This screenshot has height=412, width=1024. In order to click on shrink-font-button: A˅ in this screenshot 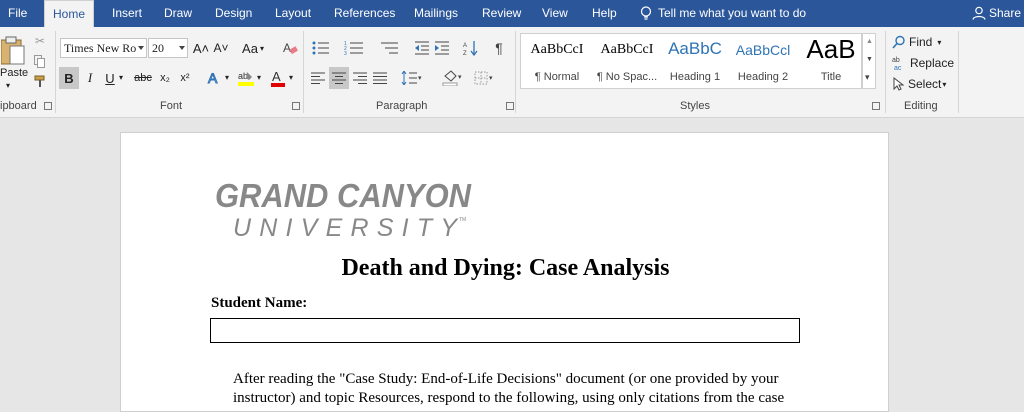, I will do `click(221, 48)`.